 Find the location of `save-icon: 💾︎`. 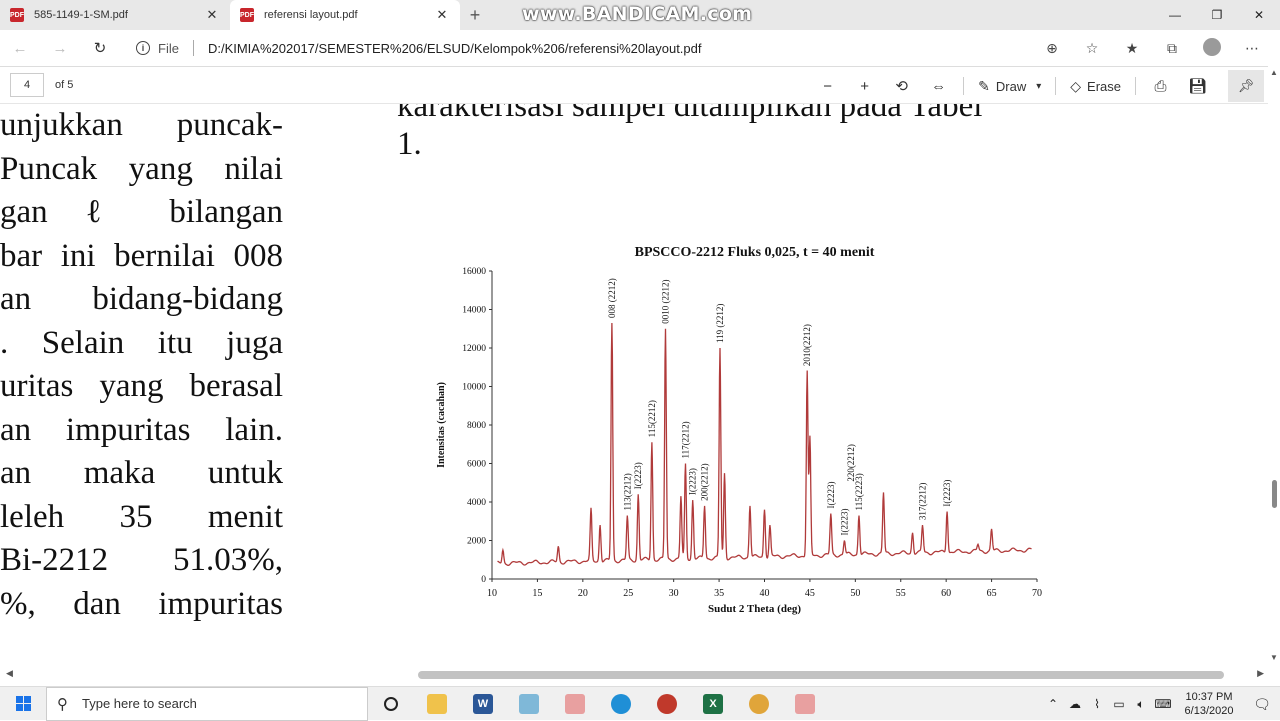

save-icon: 💾︎ is located at coordinates (1197, 86).